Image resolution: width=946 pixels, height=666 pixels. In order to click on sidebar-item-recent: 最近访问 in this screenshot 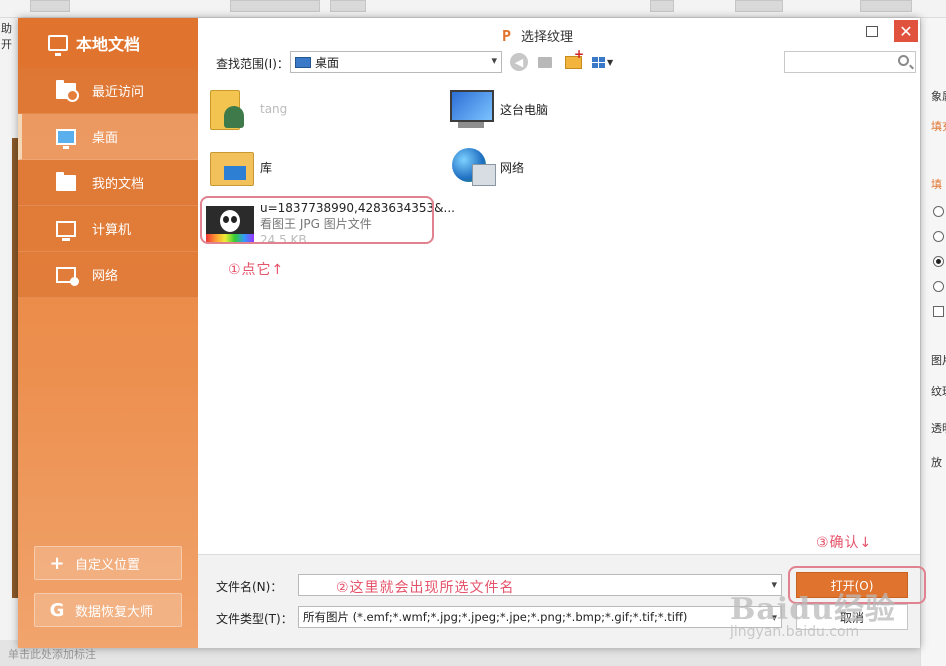, I will do `click(108, 91)`.